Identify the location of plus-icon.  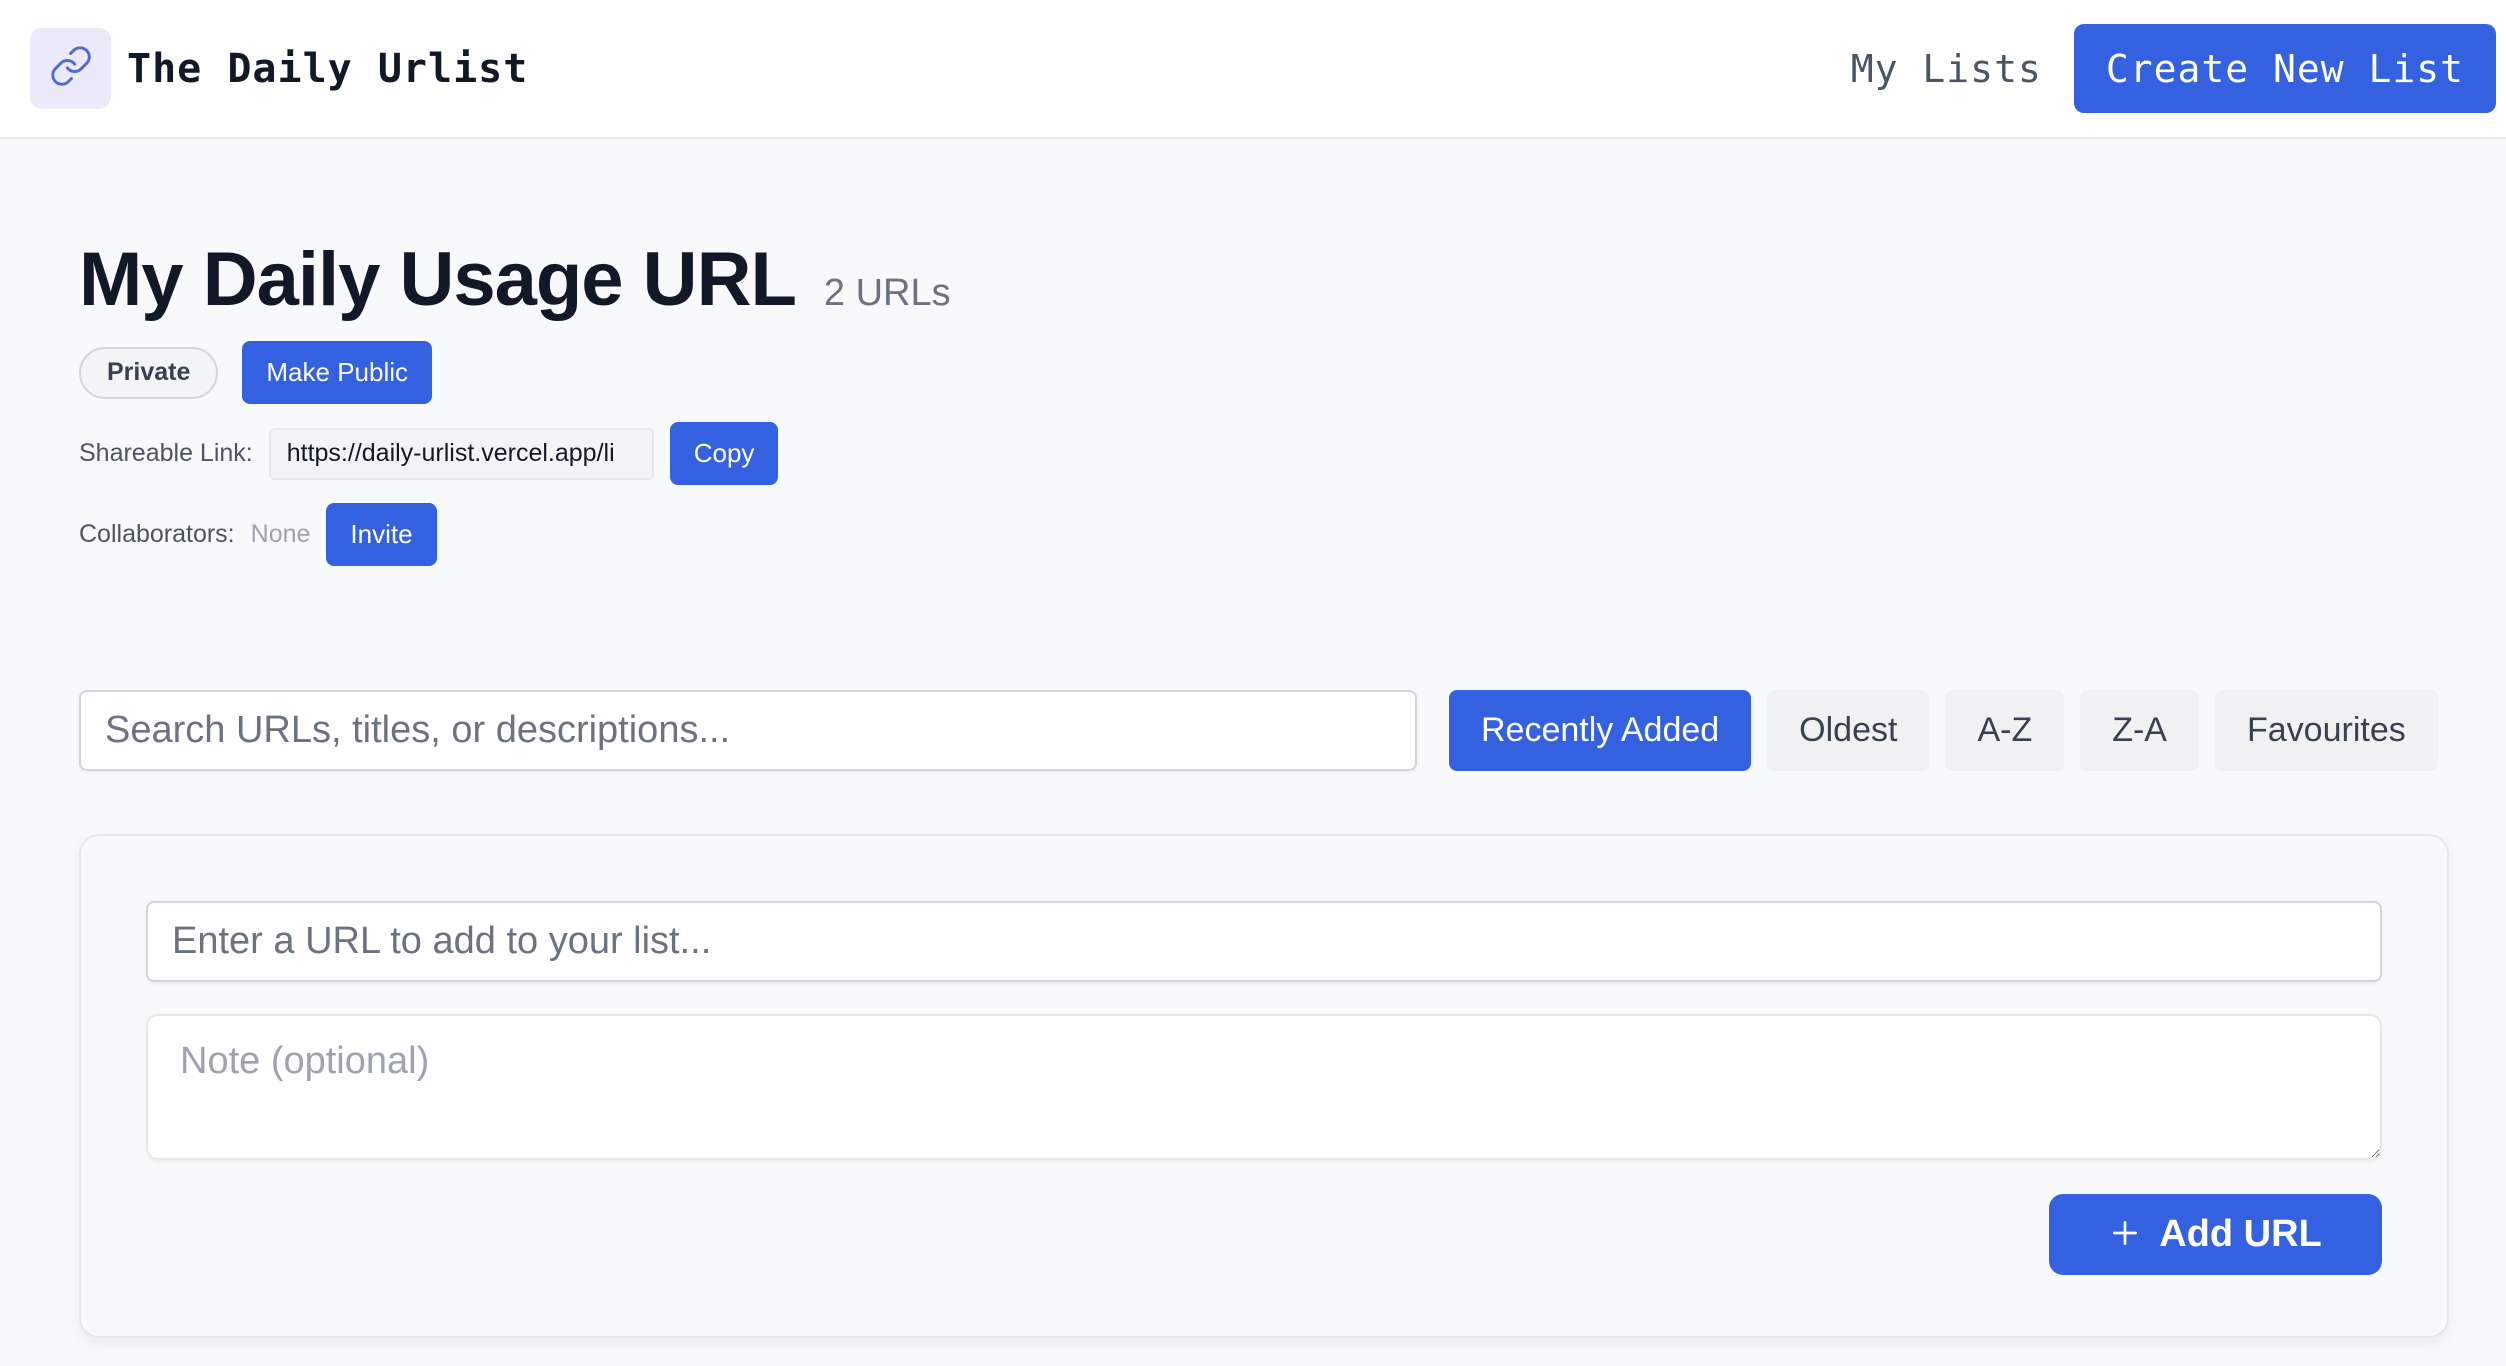
(2125, 1235).